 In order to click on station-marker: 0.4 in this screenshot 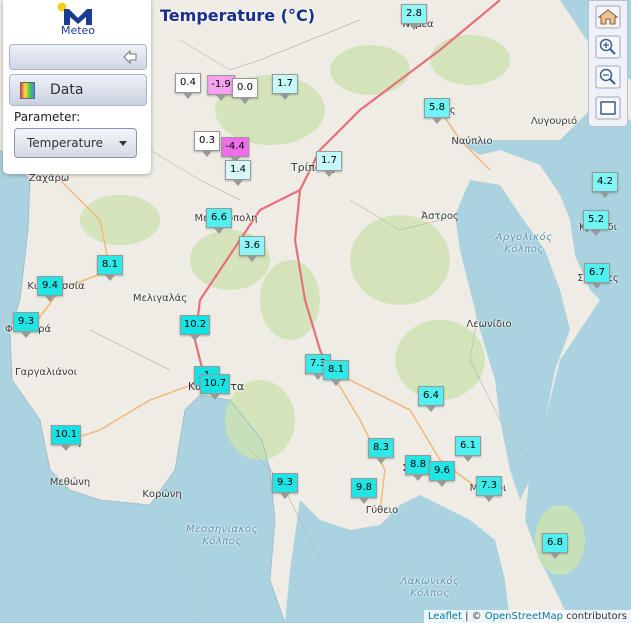, I will do `click(188, 86)`.